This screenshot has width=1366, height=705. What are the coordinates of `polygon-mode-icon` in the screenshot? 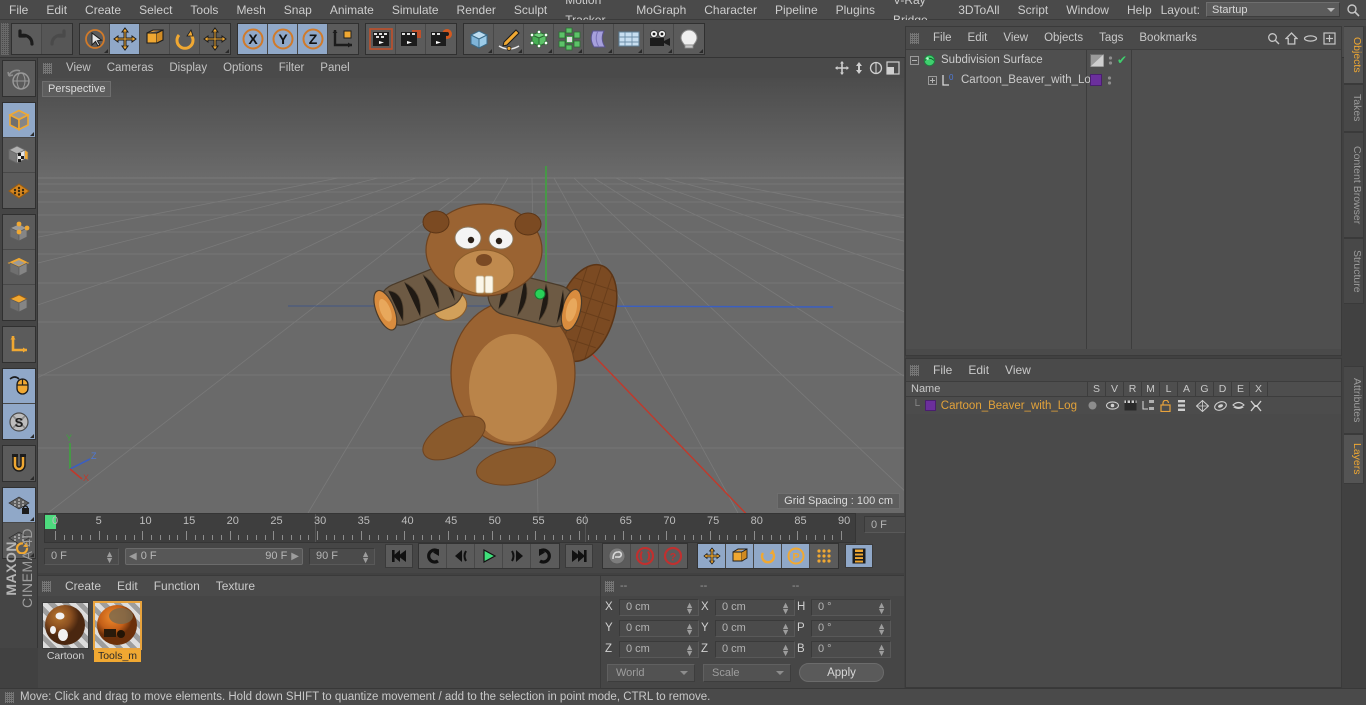 It's located at (18, 190).